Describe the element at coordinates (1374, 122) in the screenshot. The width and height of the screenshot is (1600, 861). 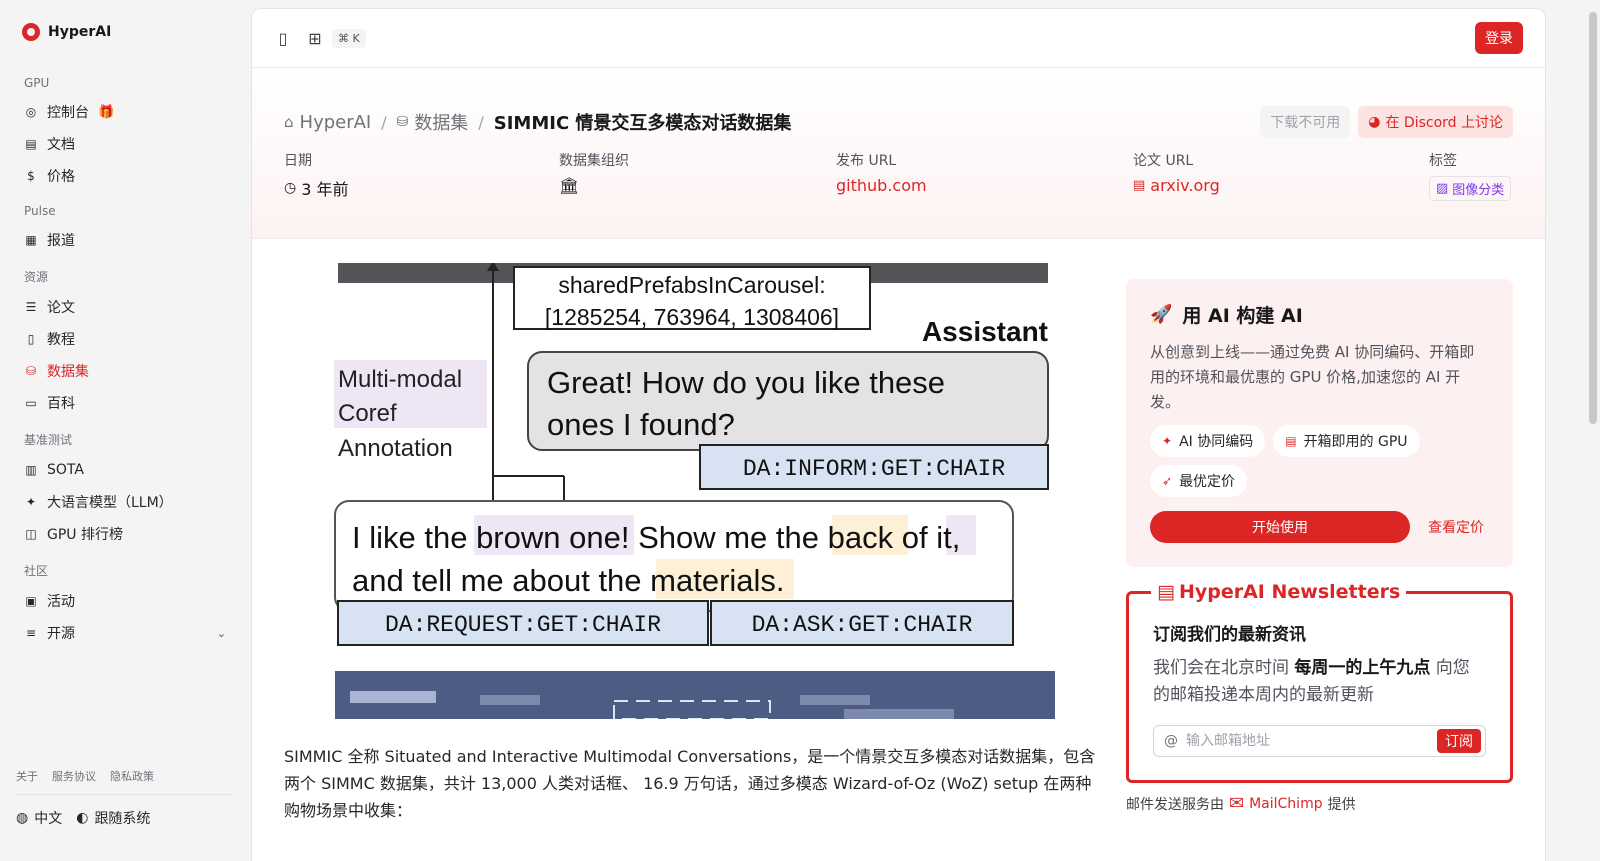
I see `discord-icon: ◕` at that location.